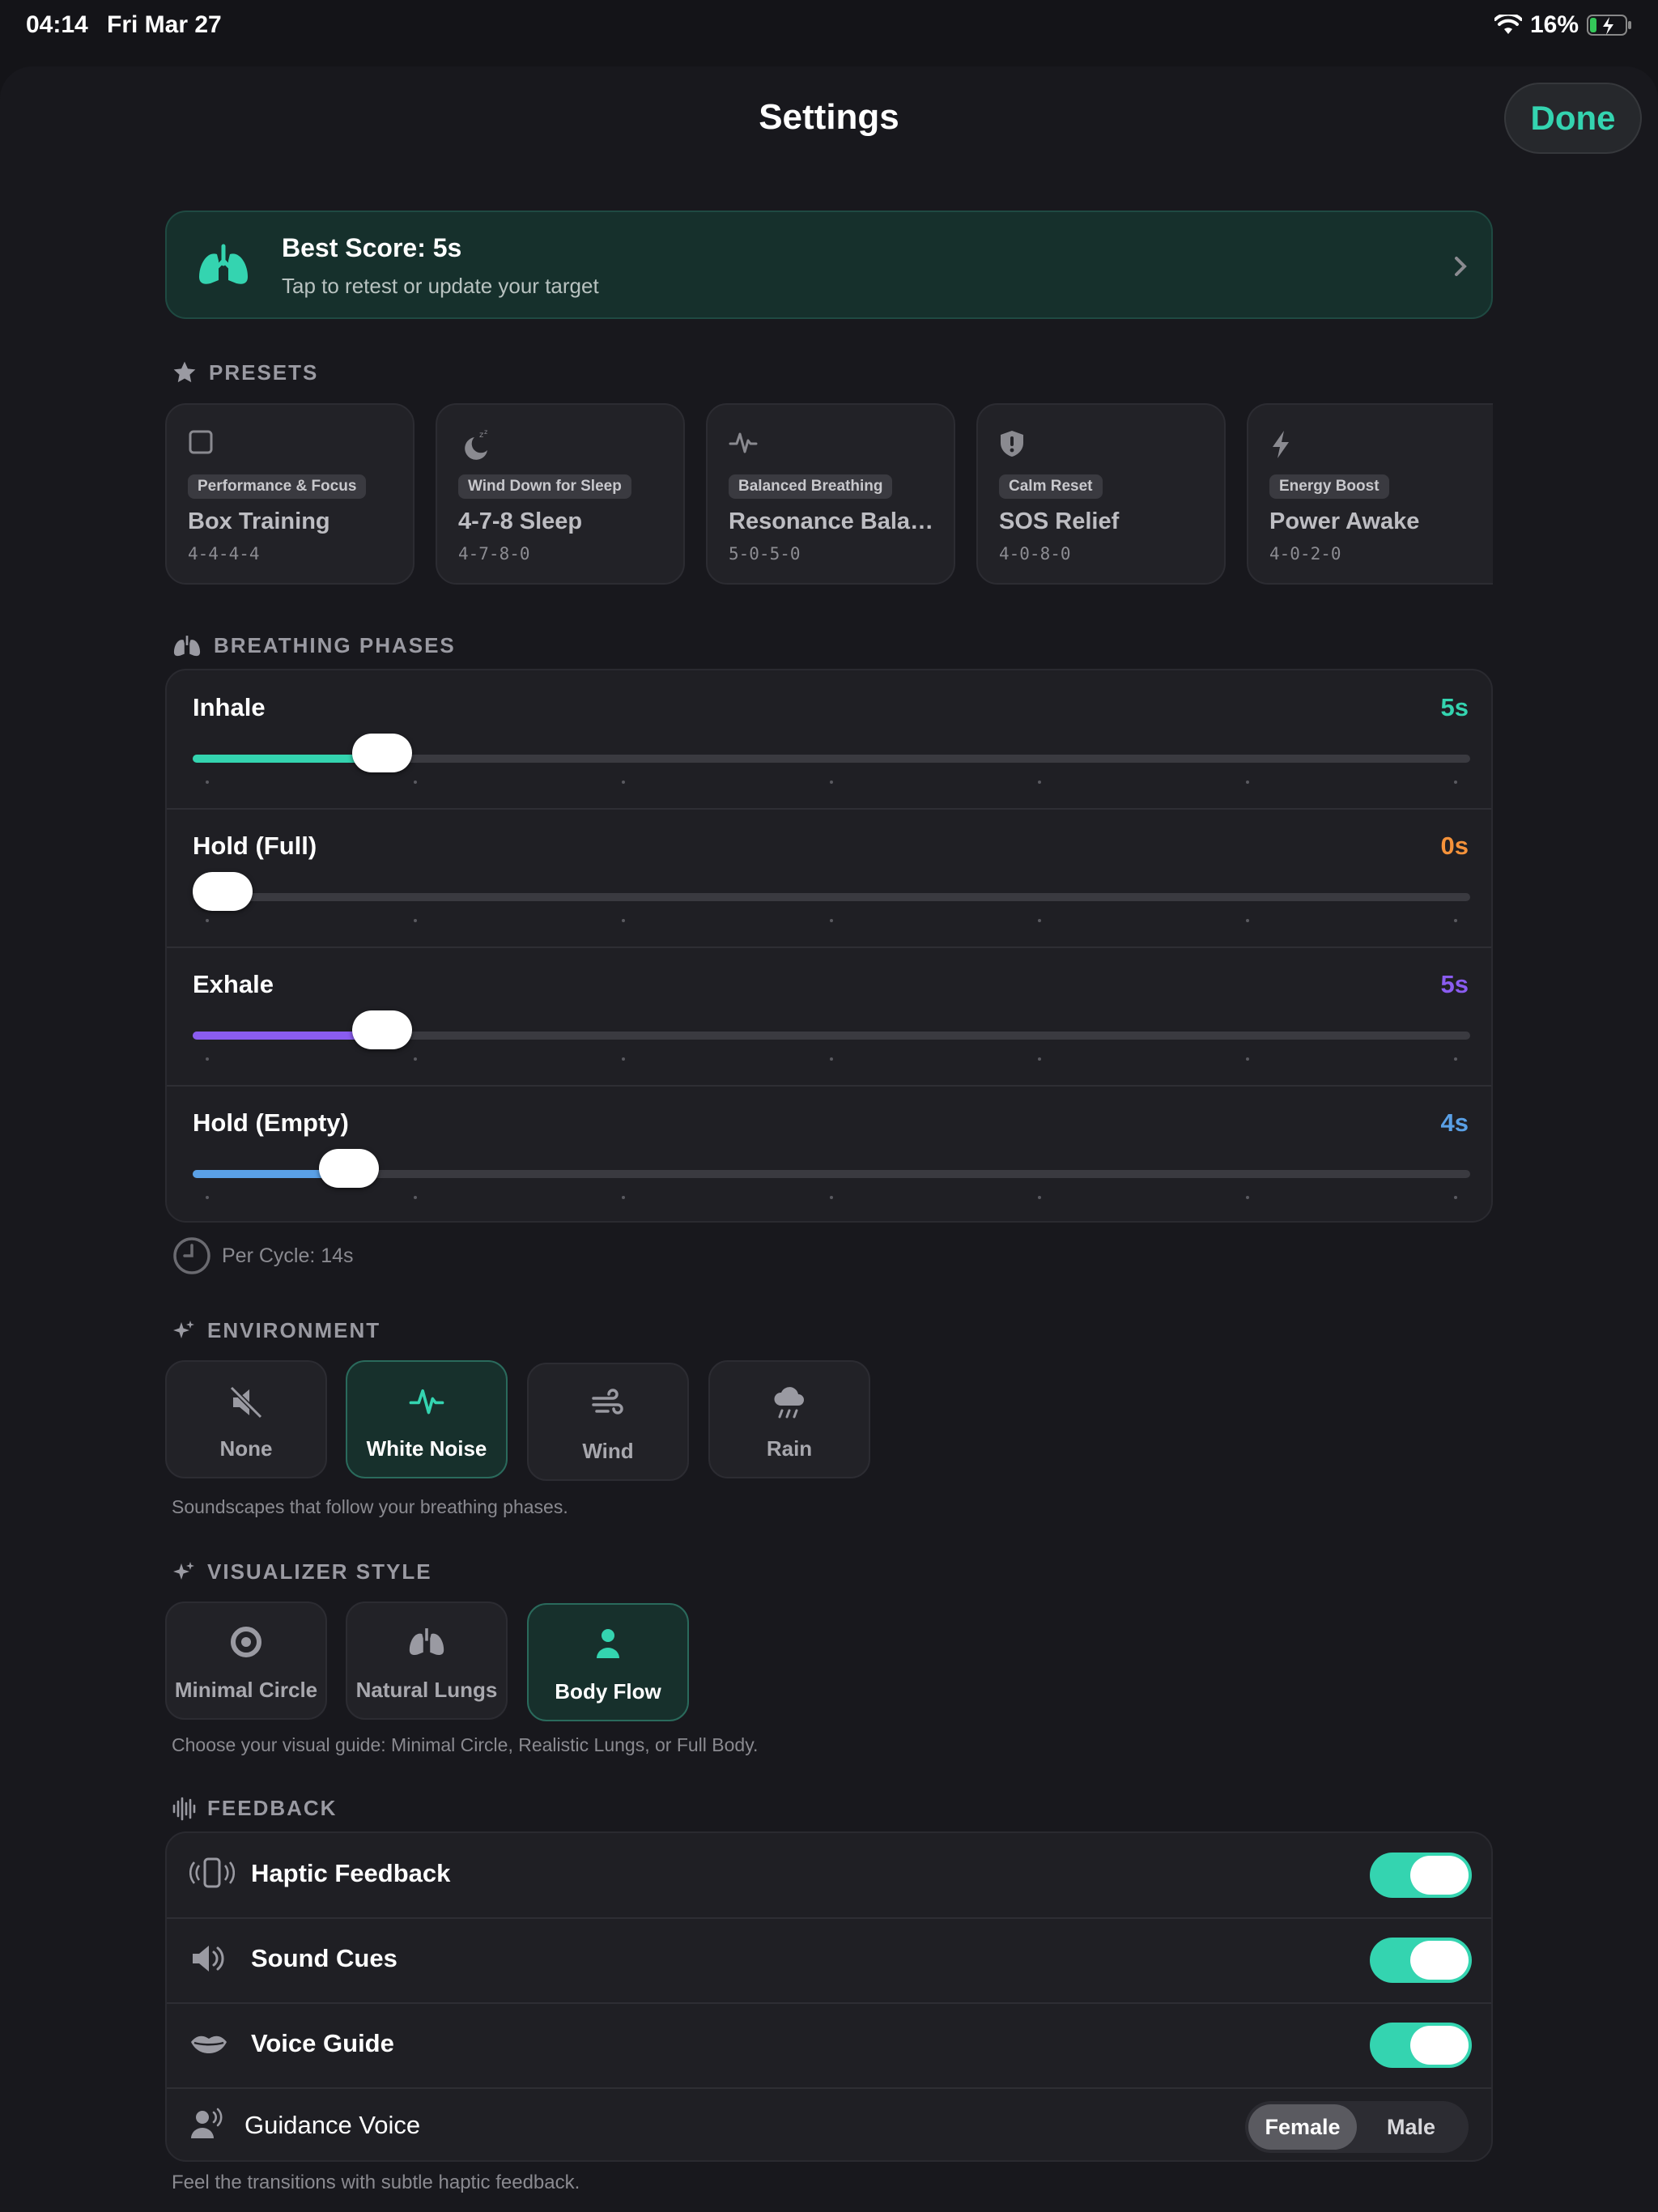 Image resolution: width=1658 pixels, height=2212 pixels. I want to click on presets-heading: PRESETS, so click(245, 372).